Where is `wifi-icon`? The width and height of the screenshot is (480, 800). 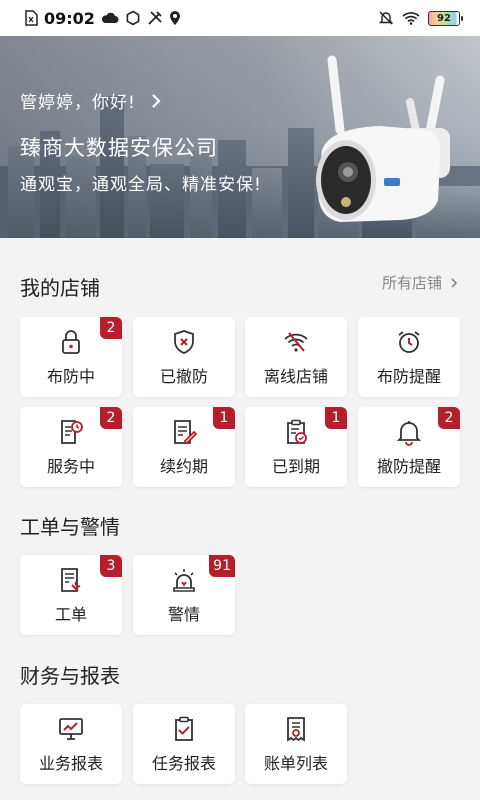
wifi-icon is located at coordinates (411, 18).